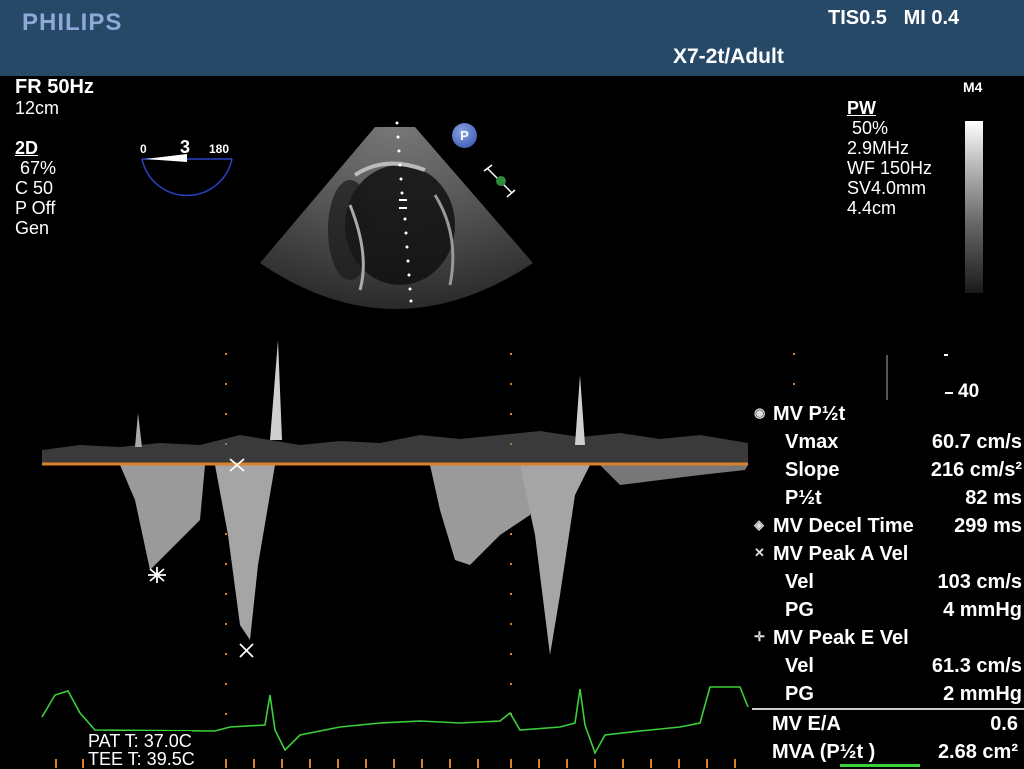  What do you see at coordinates (976, 666) in the screenshot?
I see `measurement-value: 61.3 cm/s` at bounding box center [976, 666].